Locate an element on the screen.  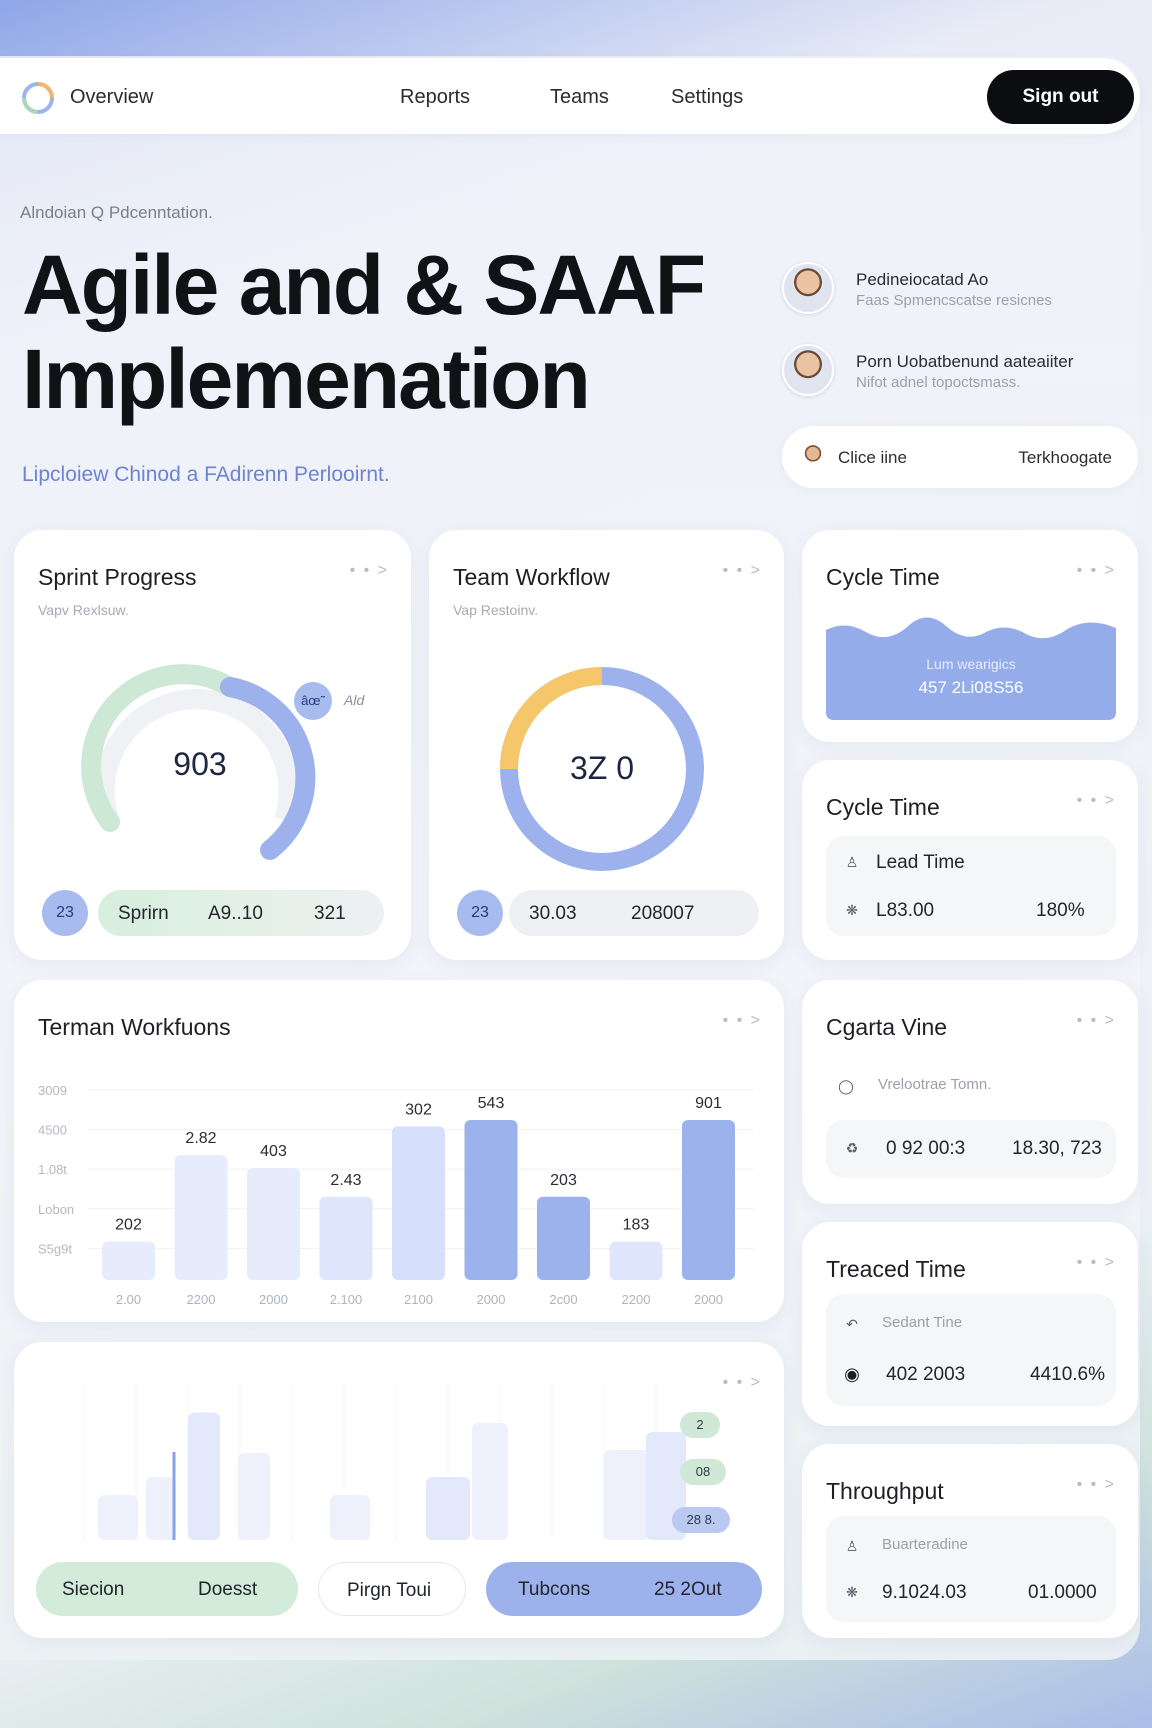
throughput-value: 9.1024.03 is located at coordinates (924, 1592).